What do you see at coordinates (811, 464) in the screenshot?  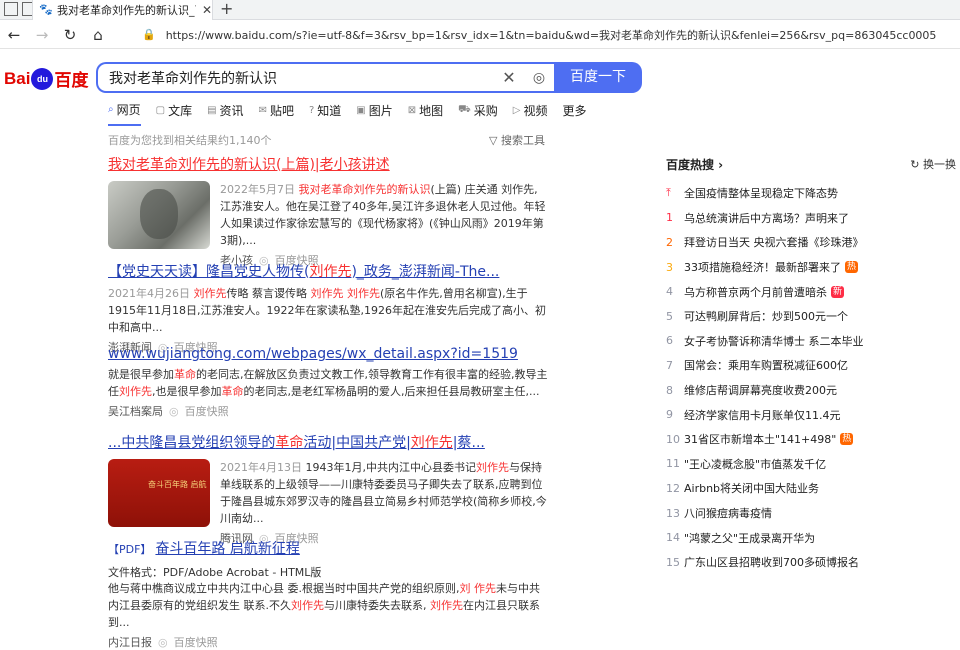 I see `hot-item: 11 "王心凌概念股"市值蒸发千亿` at bounding box center [811, 464].